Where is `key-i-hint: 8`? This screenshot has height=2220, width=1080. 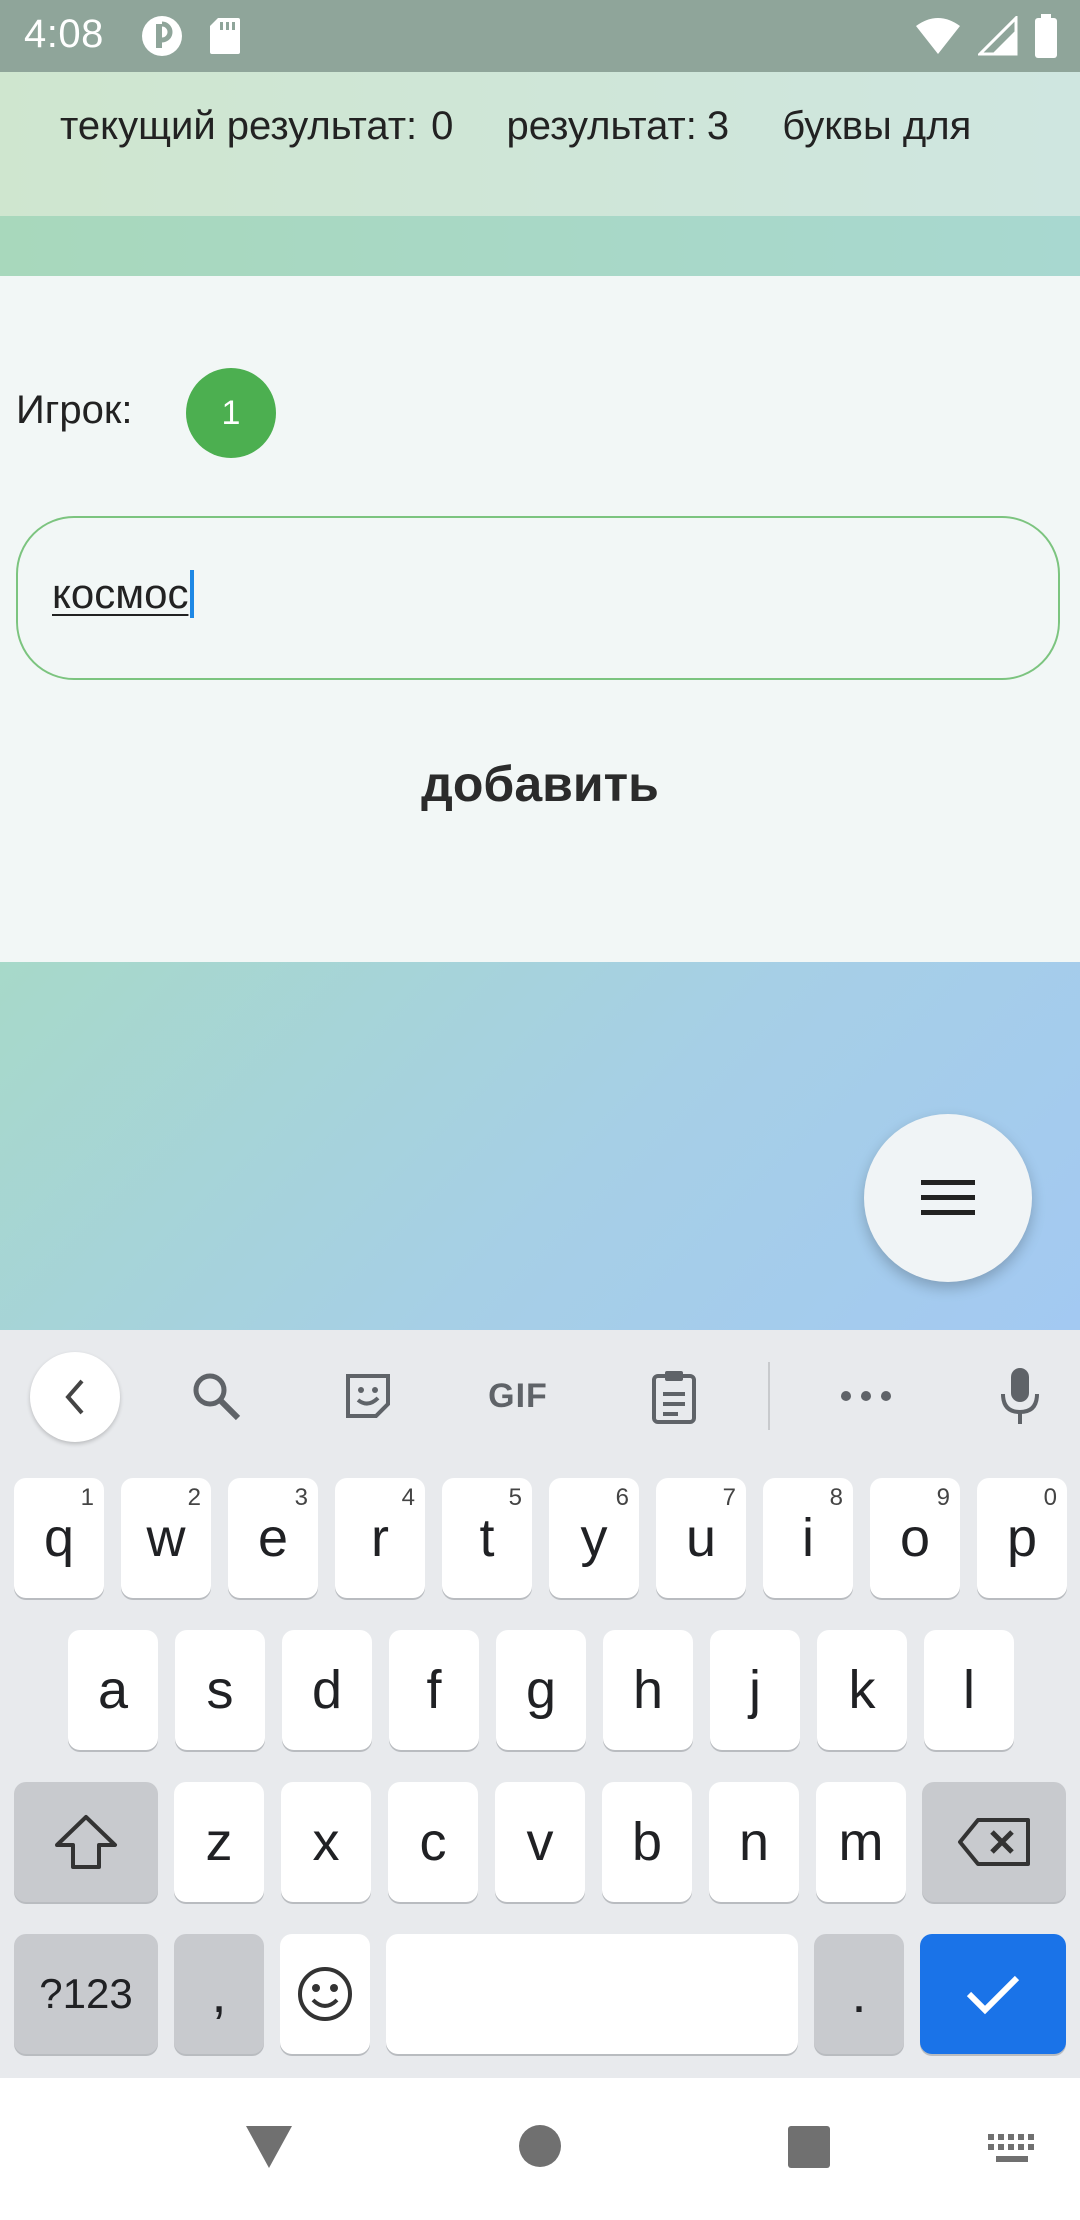
key-i-hint: 8 is located at coordinates (836, 1497).